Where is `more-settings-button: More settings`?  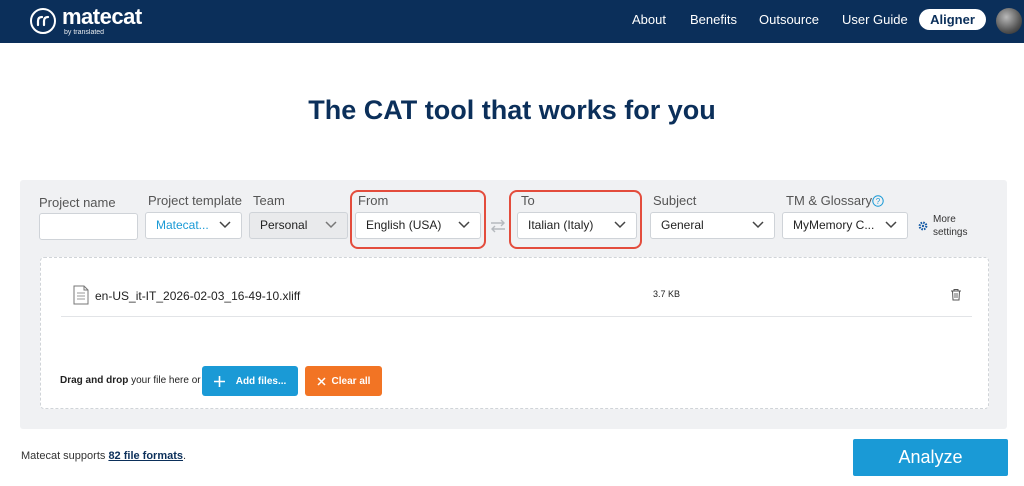 more-settings-button: More settings is located at coordinates (942, 226).